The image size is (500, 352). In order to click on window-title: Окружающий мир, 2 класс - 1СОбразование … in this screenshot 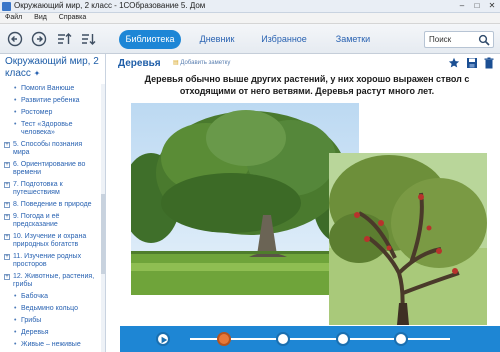, I will do `click(110, 5)`.